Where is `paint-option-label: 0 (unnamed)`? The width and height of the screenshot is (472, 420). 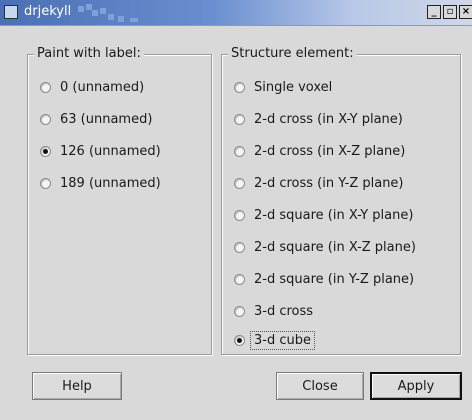
paint-option-label: 0 (unnamed) is located at coordinates (102, 87).